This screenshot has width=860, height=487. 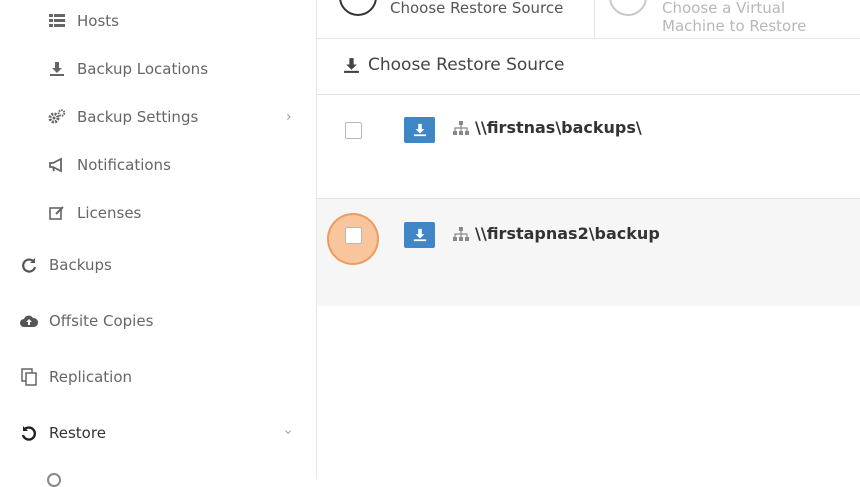 I want to click on cloud-upload-icon, so click(x=29, y=321).